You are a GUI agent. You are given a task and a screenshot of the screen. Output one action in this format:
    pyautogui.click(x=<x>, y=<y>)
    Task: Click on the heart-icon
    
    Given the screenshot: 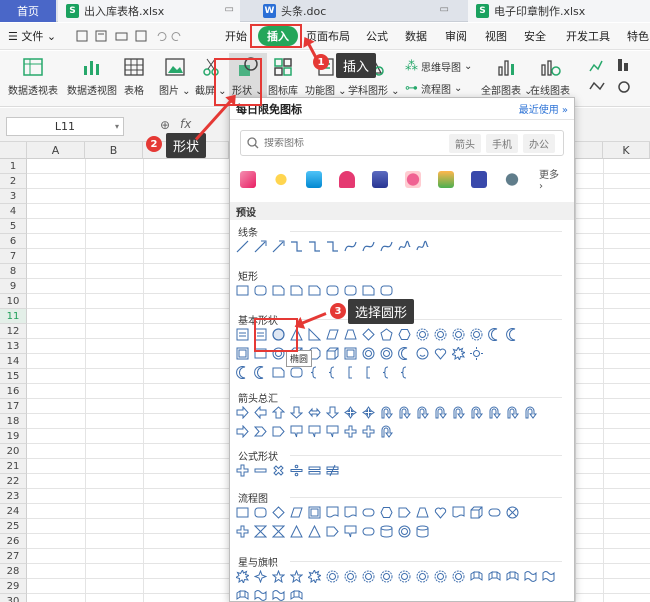 What is the action you would take?
    pyautogui.click(x=347, y=179)
    